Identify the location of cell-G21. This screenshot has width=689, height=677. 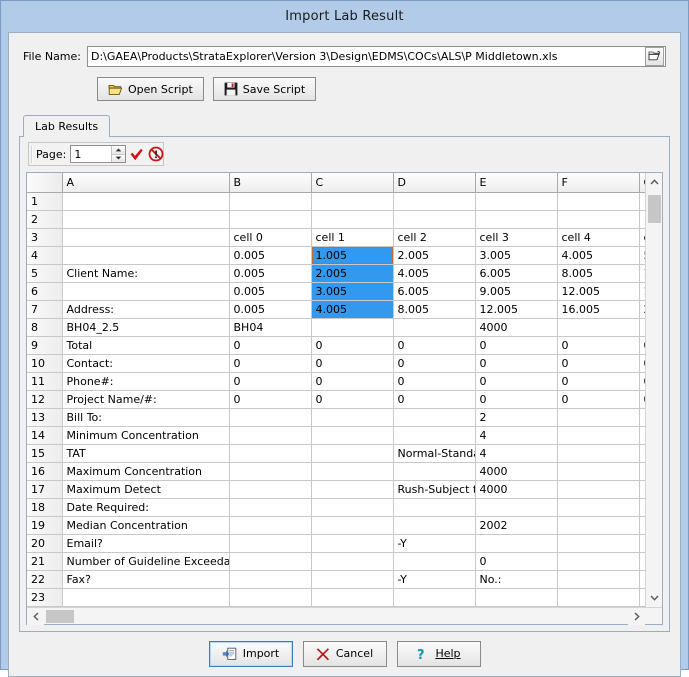
(642, 561).